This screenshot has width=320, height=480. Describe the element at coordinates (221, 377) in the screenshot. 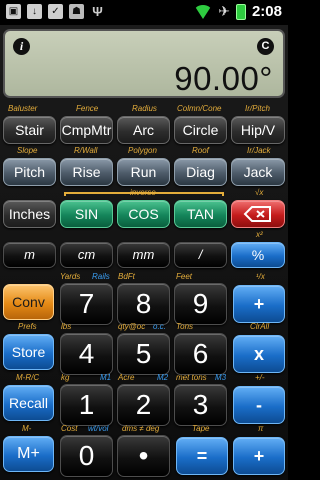

I see `label-m3: M3` at that location.